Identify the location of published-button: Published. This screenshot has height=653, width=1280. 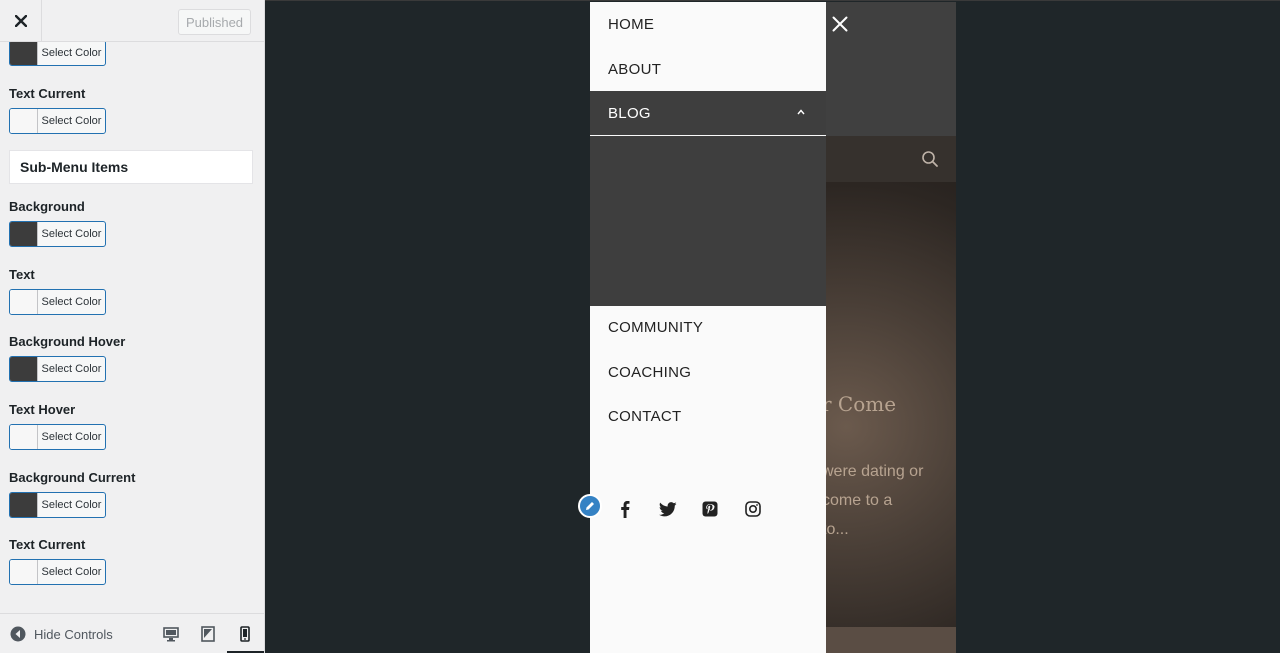
(214, 22).